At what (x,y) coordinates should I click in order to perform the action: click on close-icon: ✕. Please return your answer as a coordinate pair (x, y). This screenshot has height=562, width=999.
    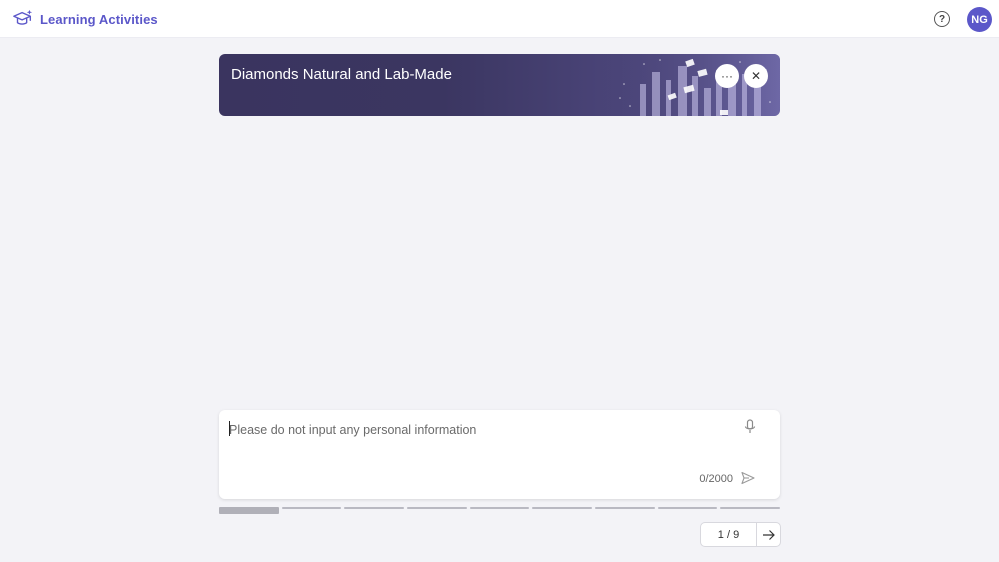
    Looking at the image, I should click on (756, 76).